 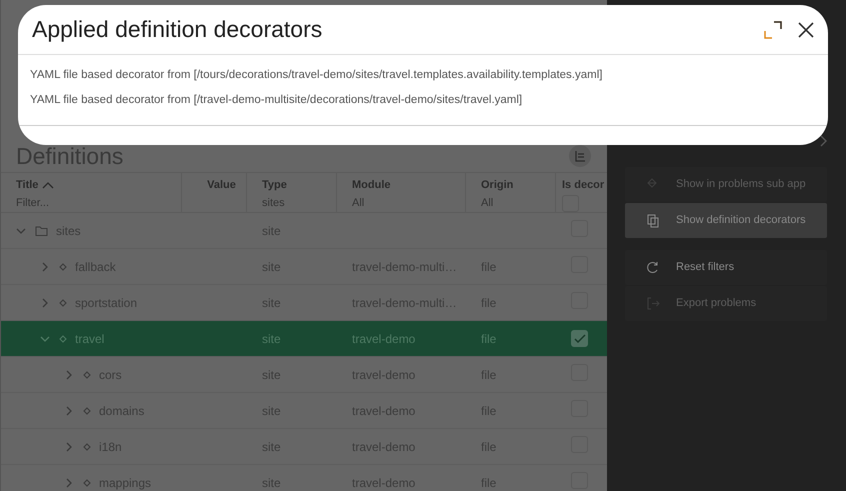 What do you see at coordinates (221, 185) in the screenshot?
I see `column-header: Value` at bounding box center [221, 185].